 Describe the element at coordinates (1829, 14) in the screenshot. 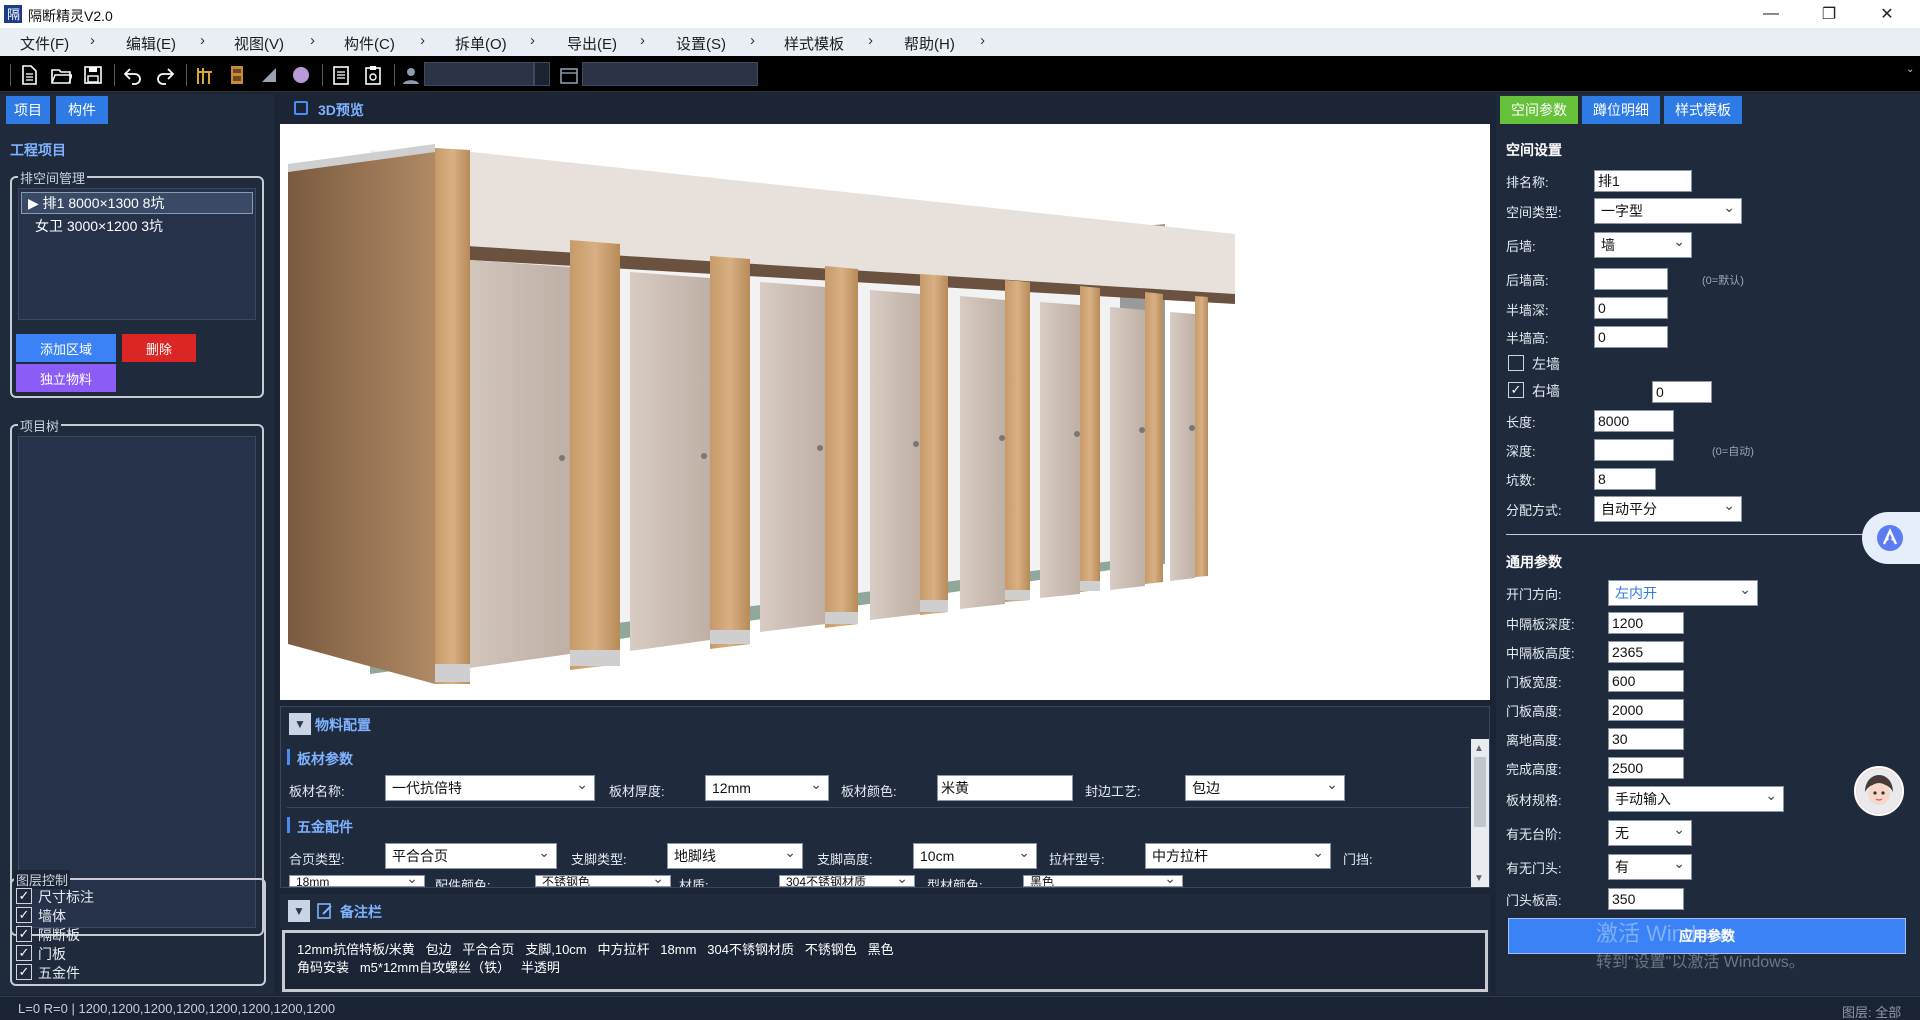

I see `maximize-button: ❐` at that location.